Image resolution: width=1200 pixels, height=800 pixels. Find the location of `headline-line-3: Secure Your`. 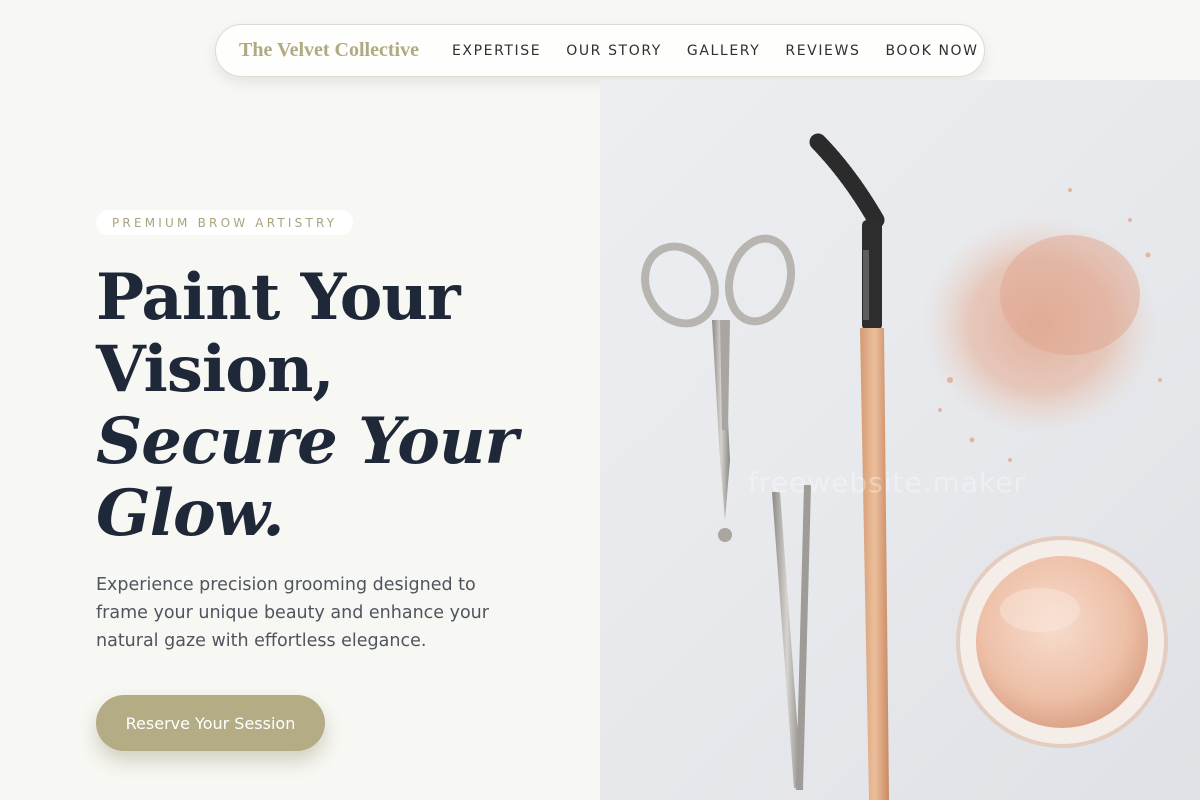

headline-line-3: Secure Your is located at coordinates (307, 441).